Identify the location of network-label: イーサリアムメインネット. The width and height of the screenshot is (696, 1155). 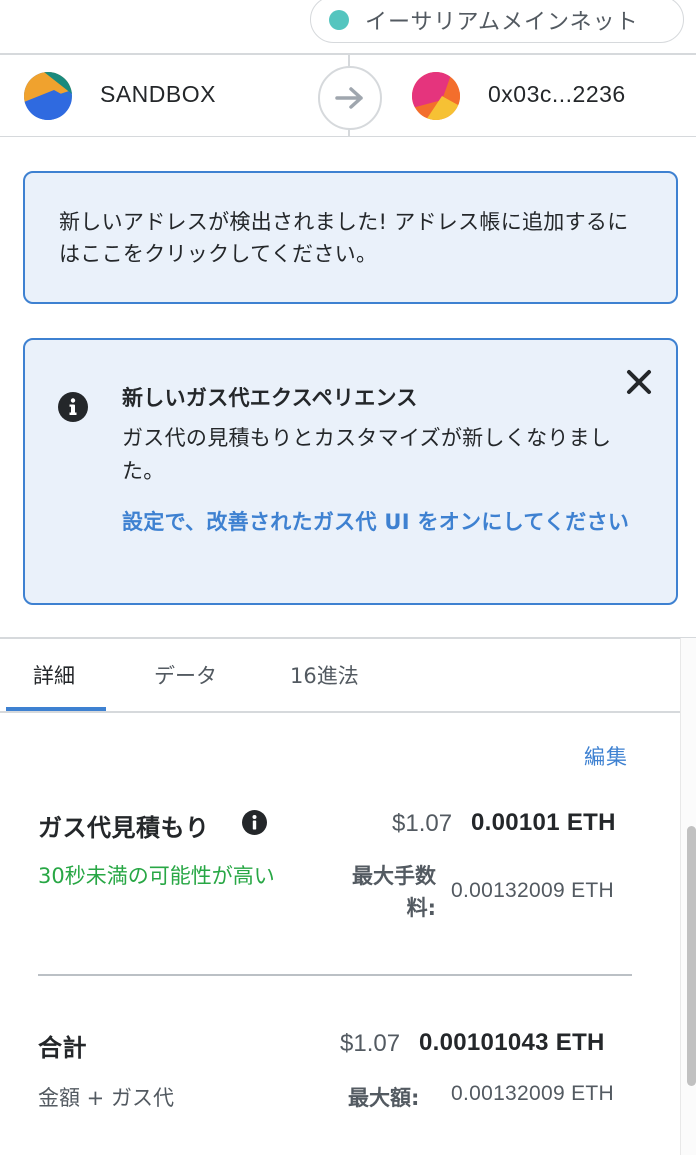
(502, 22).